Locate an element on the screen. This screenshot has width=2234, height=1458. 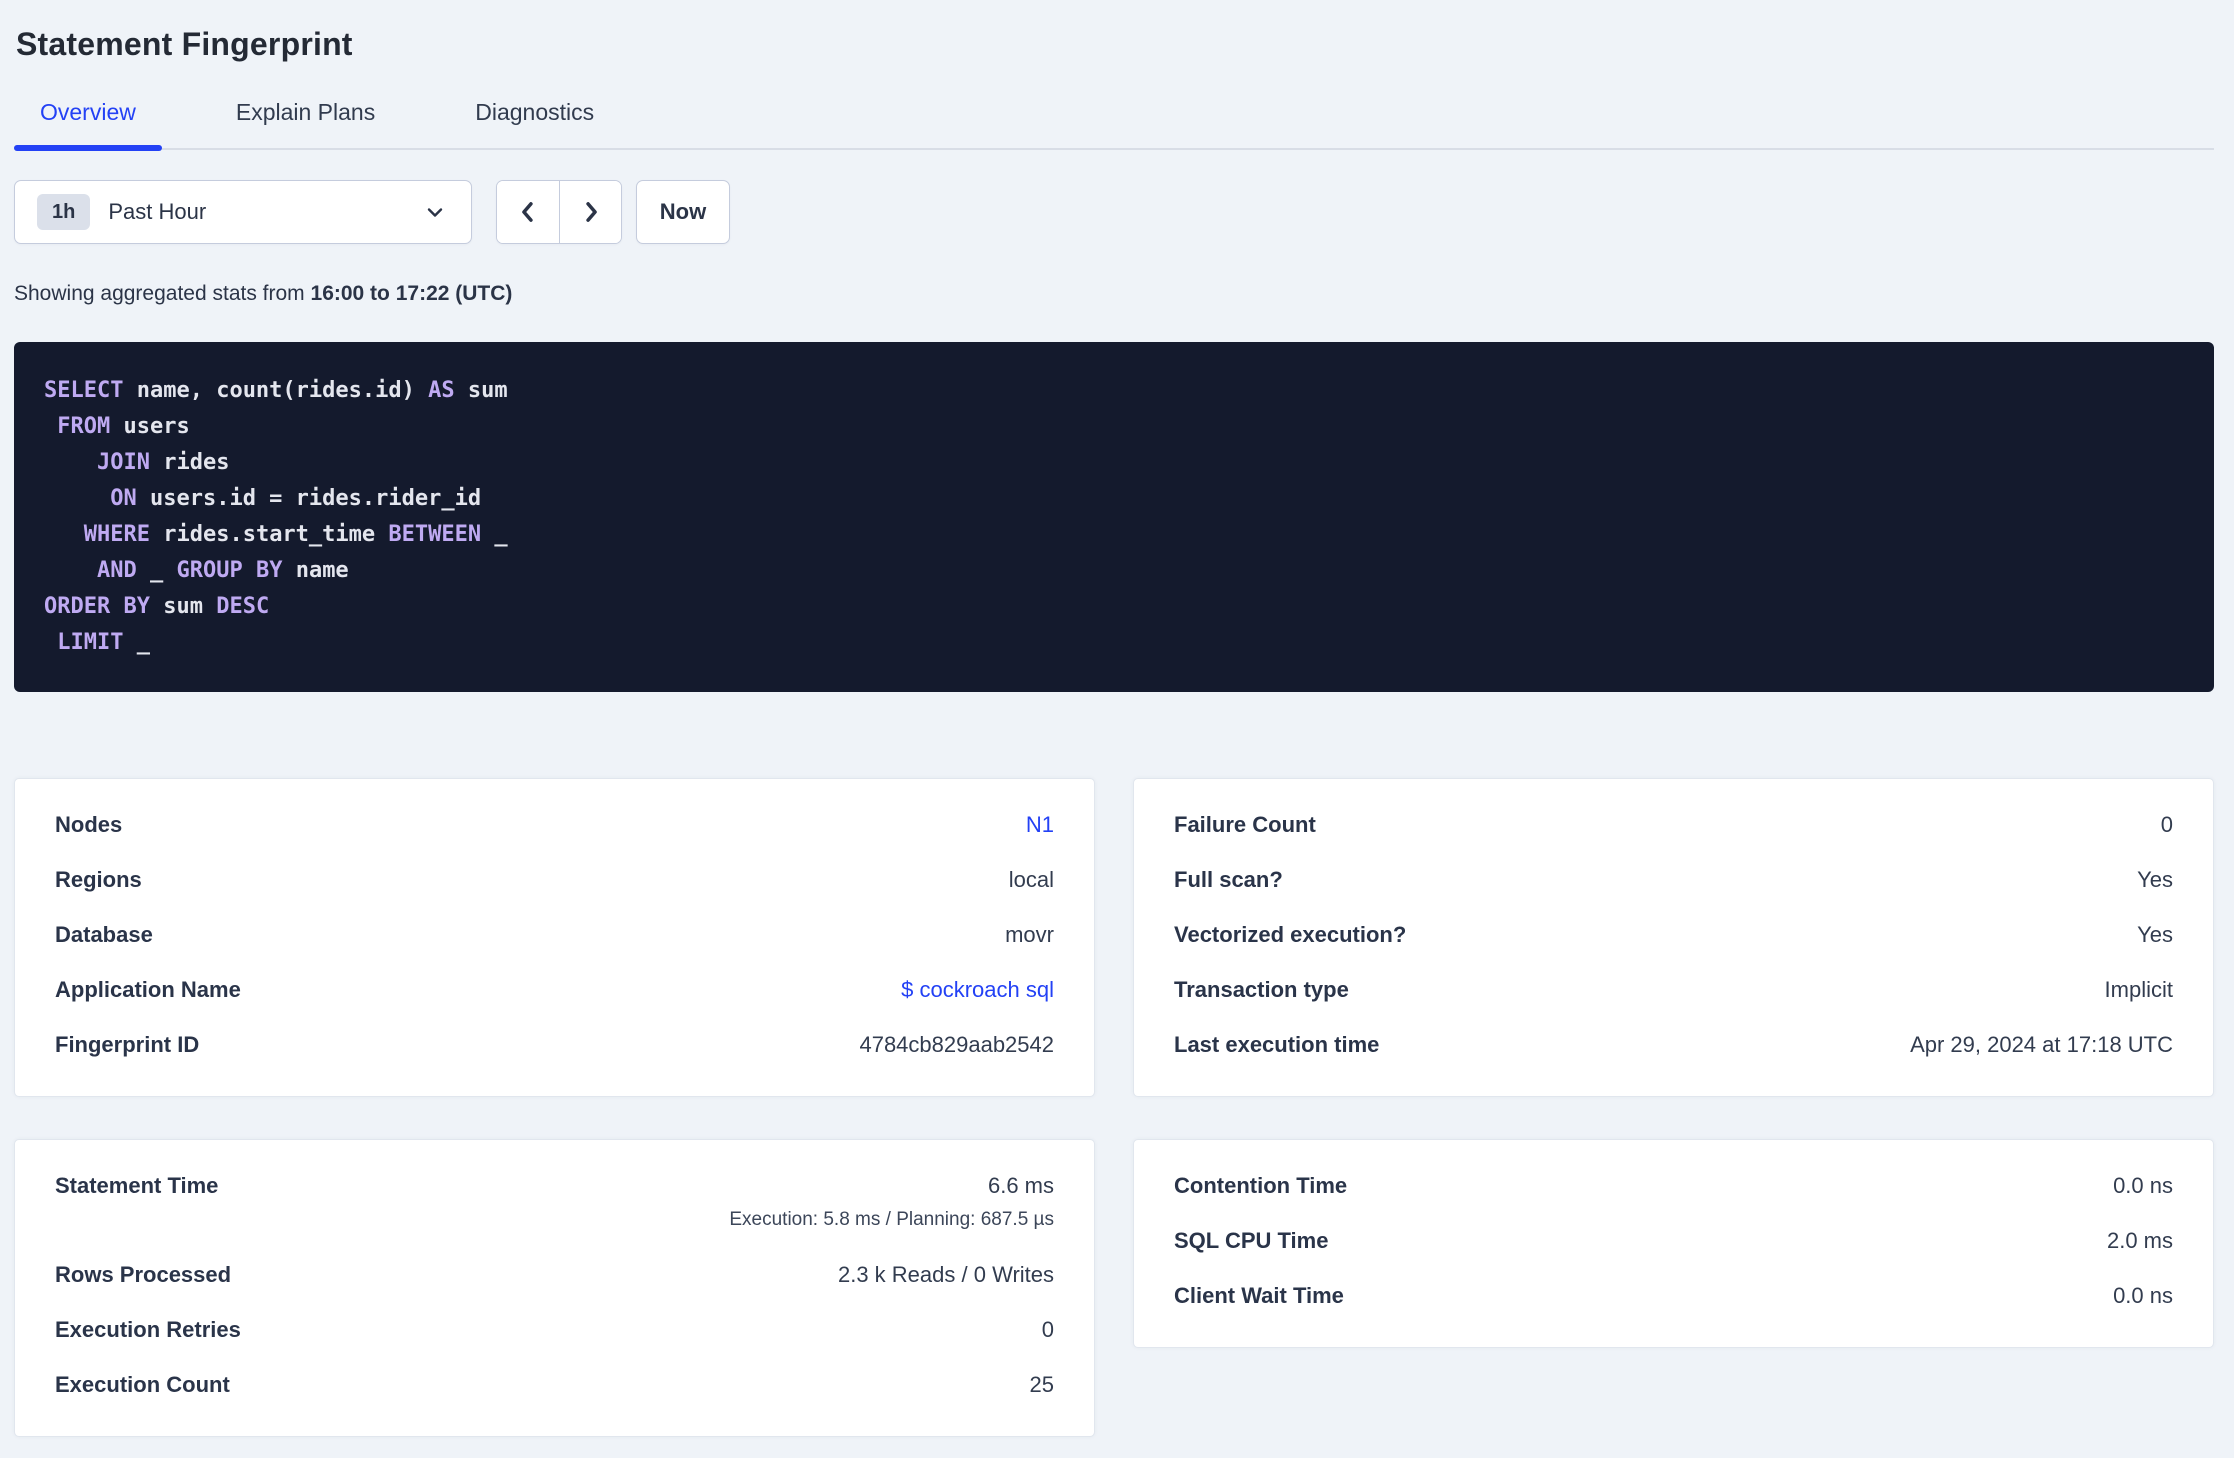
rows-processed-row: Rows Processed 2.3 k Reads / 0 Writes is located at coordinates (554, 1274).